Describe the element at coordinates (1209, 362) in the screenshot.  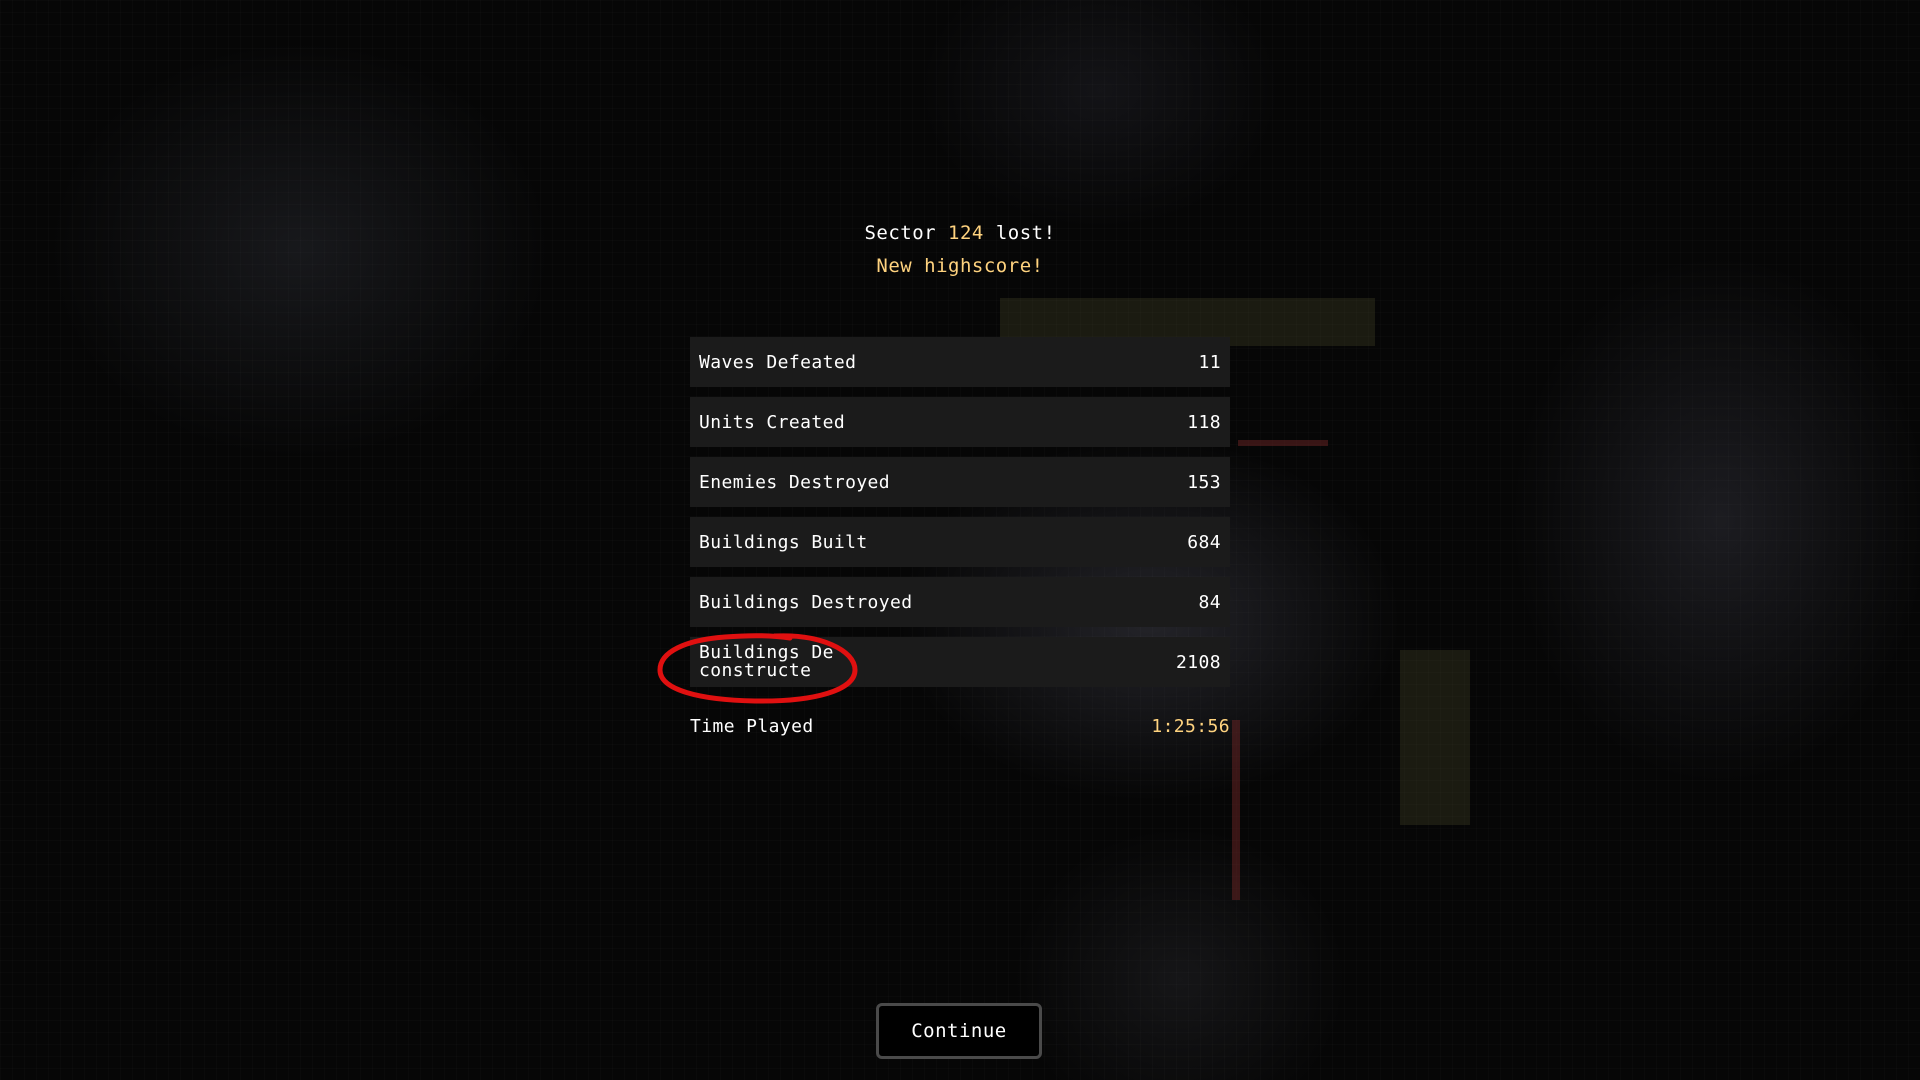
I see `stat-value: 11` at that location.